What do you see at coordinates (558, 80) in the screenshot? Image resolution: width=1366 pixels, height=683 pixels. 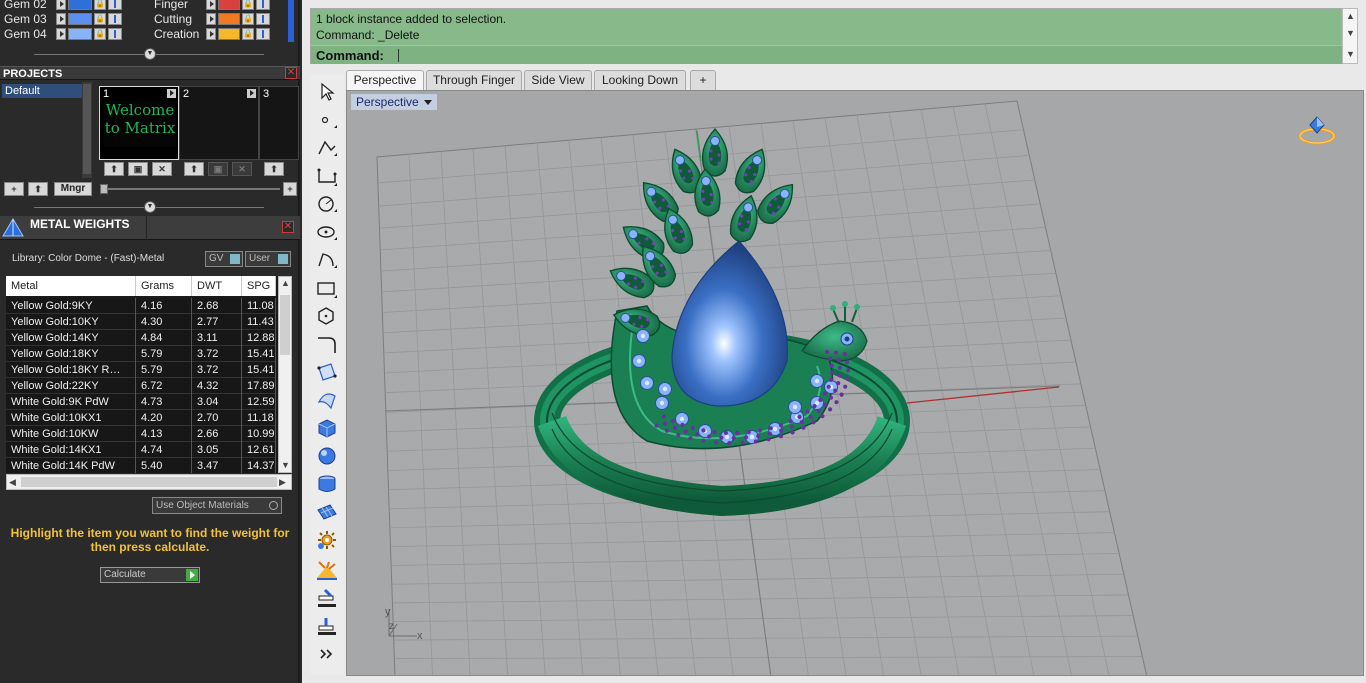 I see `tab-side-view: Side View` at bounding box center [558, 80].